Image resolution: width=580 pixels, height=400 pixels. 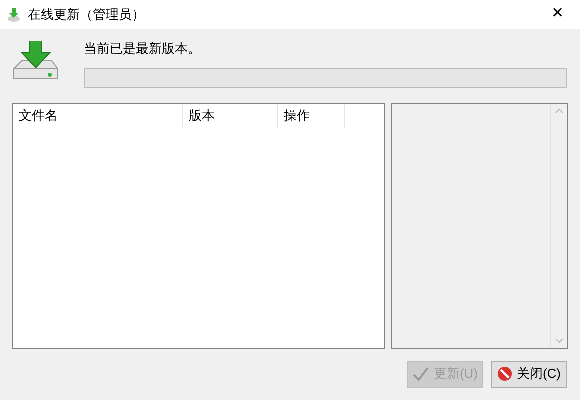 I want to click on status-message: 当前已是最新版本。, so click(x=143, y=49).